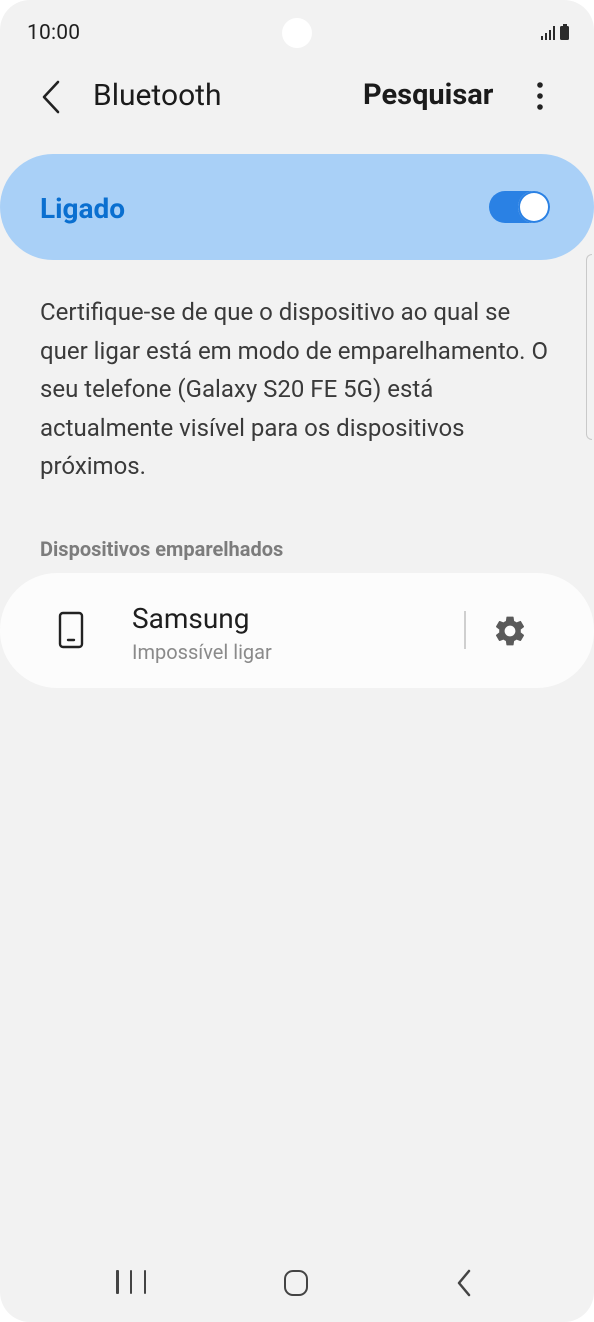 The width and height of the screenshot is (594, 1322). I want to click on chevron-left-icon, so click(51, 97).